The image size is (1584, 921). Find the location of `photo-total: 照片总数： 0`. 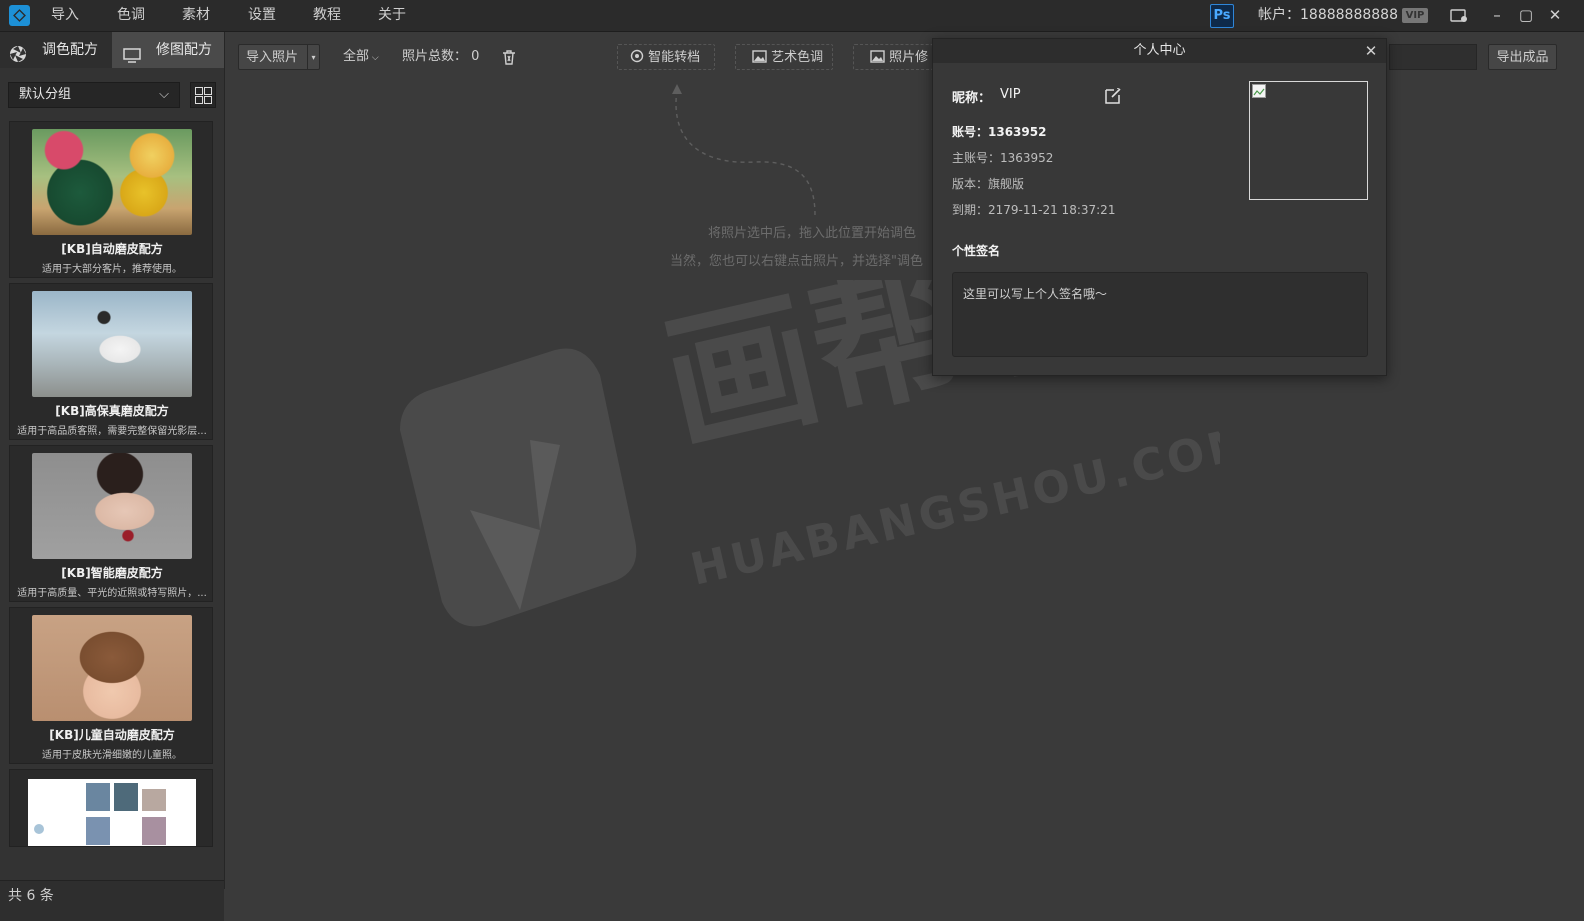

photo-total: 照片总数： 0 is located at coordinates (440, 57).